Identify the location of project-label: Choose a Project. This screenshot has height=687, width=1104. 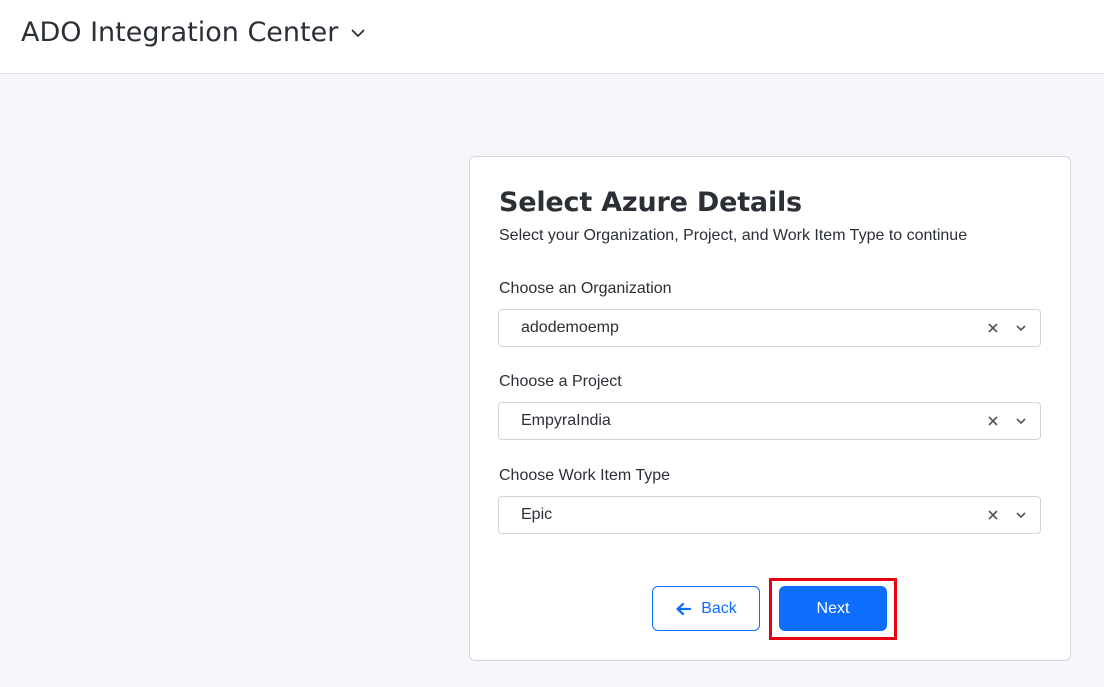
(560, 381).